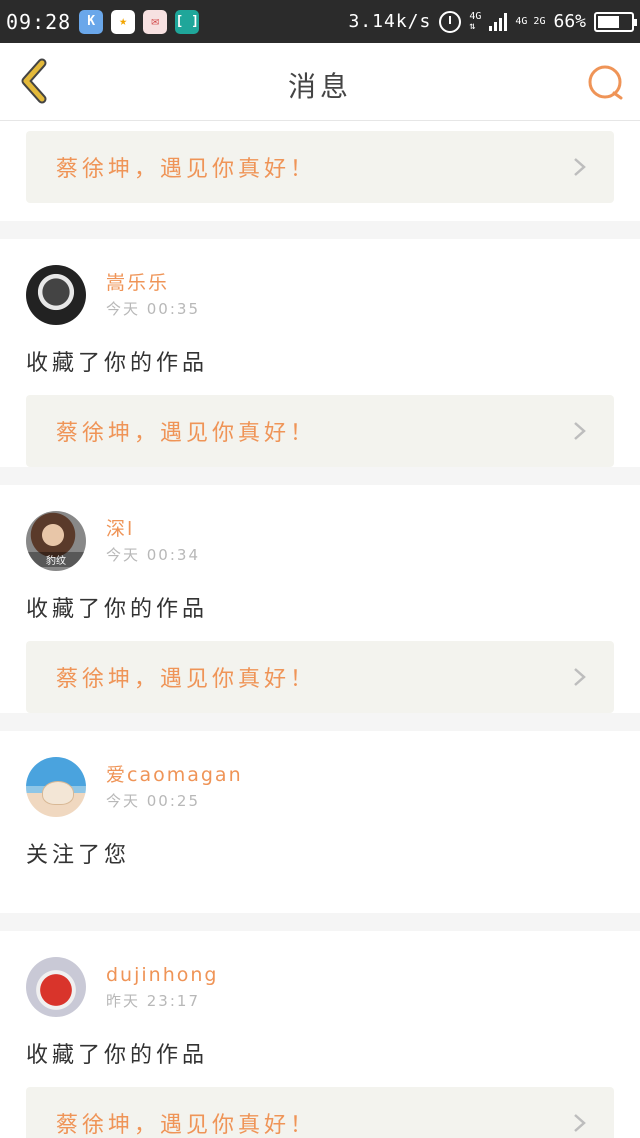  What do you see at coordinates (498, 21) in the screenshot?
I see `signal-icon` at bounding box center [498, 21].